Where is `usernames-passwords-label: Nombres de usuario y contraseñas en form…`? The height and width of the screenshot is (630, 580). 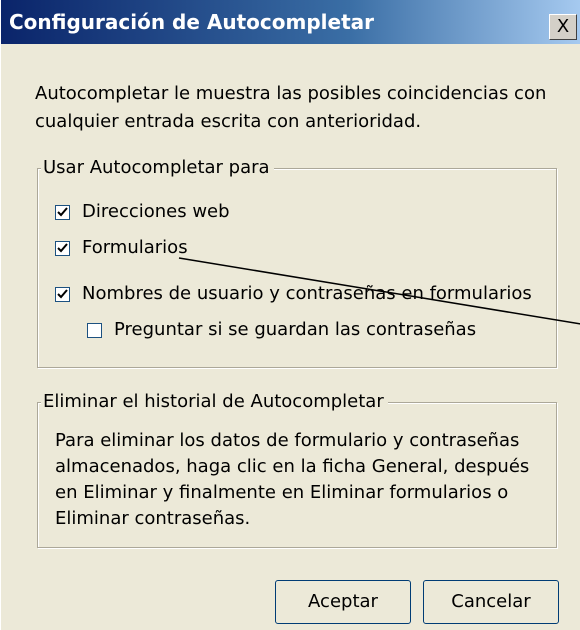
usernames-passwords-label: Nombres de usuario y contraseñas en form… is located at coordinates (307, 293).